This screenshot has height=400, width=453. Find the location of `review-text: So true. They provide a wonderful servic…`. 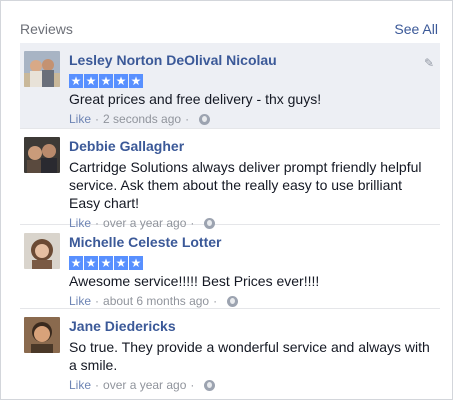

review-text: So true. They provide a wonderful servic… is located at coordinates (249, 356).